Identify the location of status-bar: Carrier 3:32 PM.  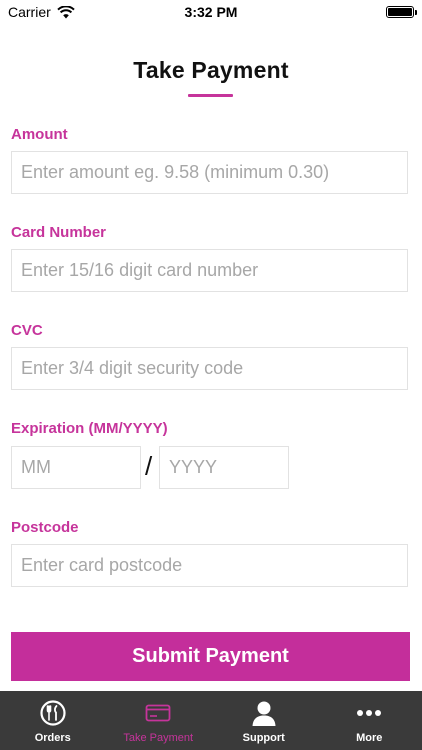
(211, 12).